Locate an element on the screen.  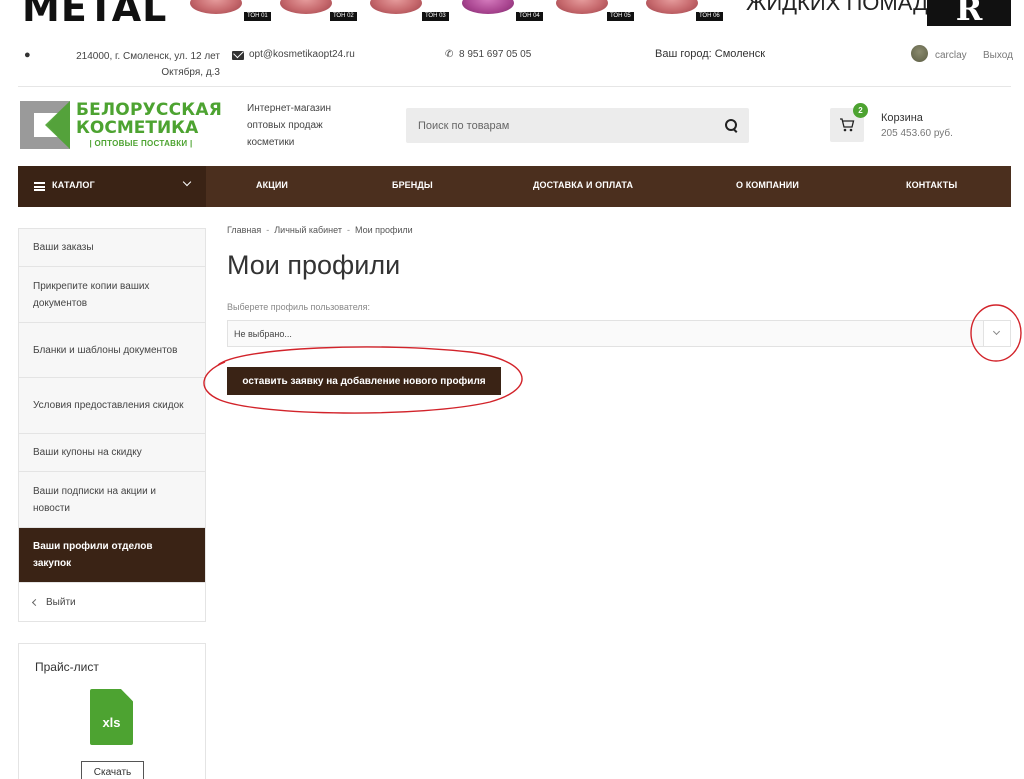
search-icon is located at coordinates (731, 125).